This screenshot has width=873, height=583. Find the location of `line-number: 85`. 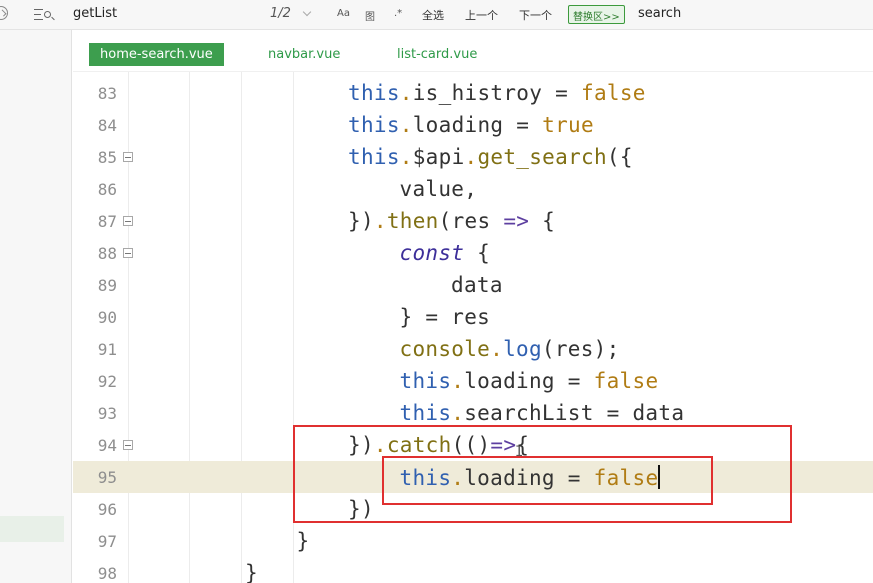

line-number: 85 is located at coordinates (107, 157).